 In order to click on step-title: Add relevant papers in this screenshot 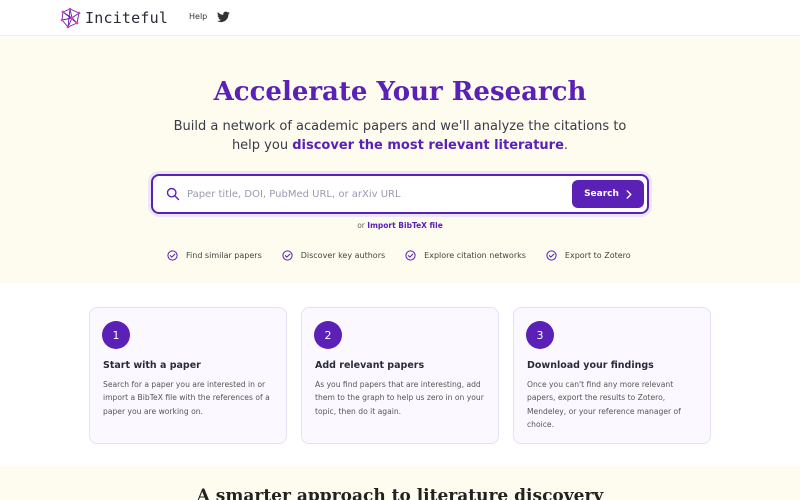, I will do `click(370, 365)`.